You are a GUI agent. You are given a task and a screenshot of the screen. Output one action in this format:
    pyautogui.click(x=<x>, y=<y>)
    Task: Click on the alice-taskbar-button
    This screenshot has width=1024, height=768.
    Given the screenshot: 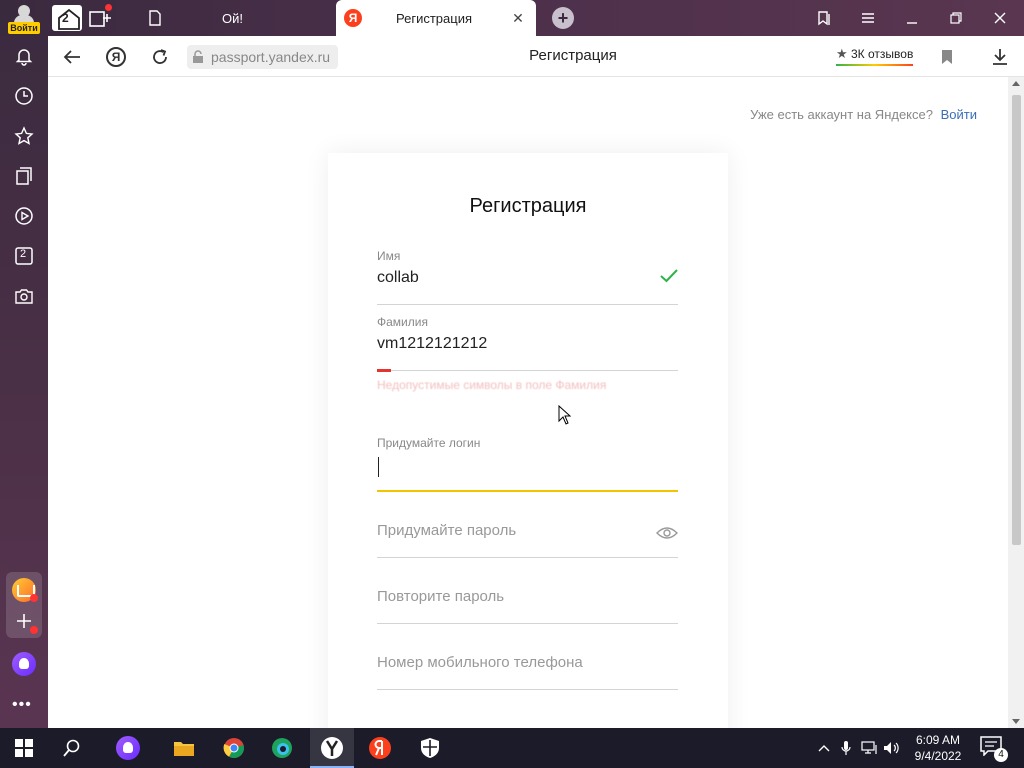 What is the action you would take?
    pyautogui.click(x=128, y=748)
    